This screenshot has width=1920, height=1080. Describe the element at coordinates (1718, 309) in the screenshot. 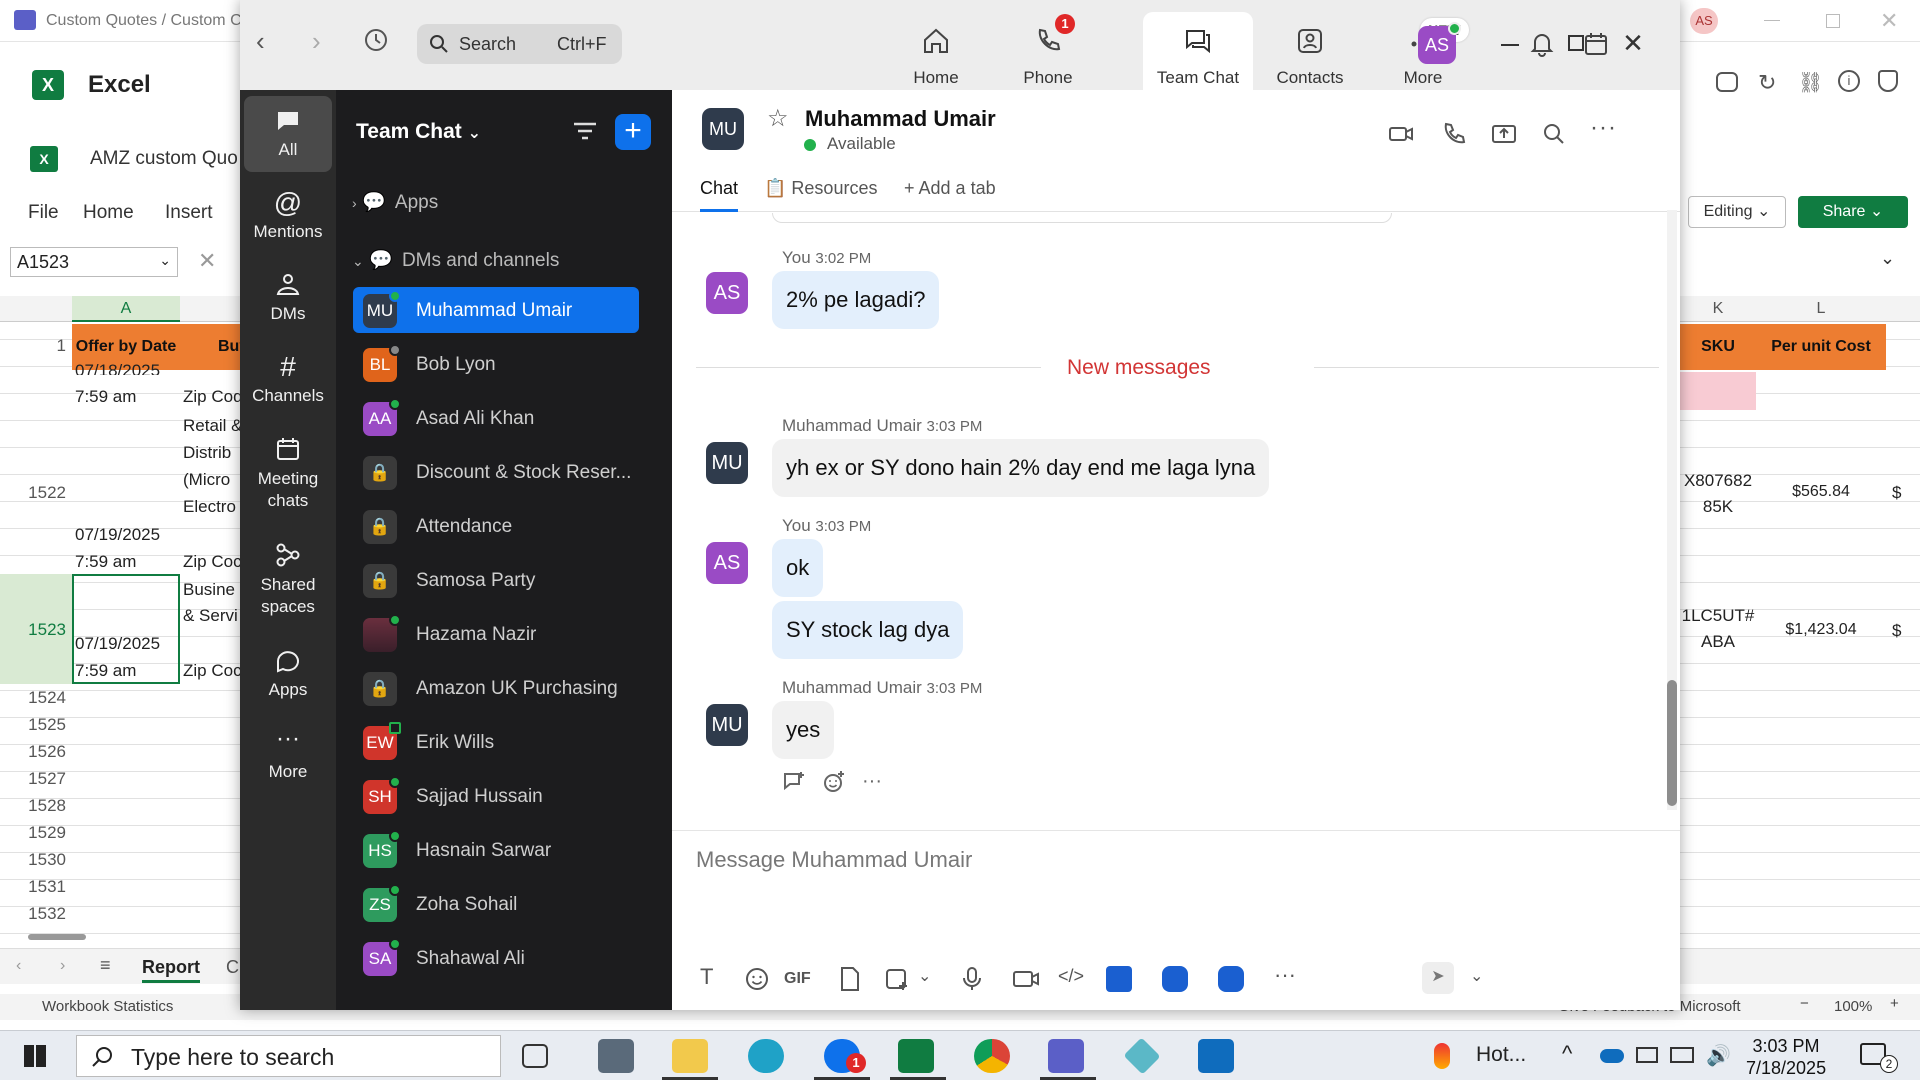

I see `col-header-k: K` at that location.